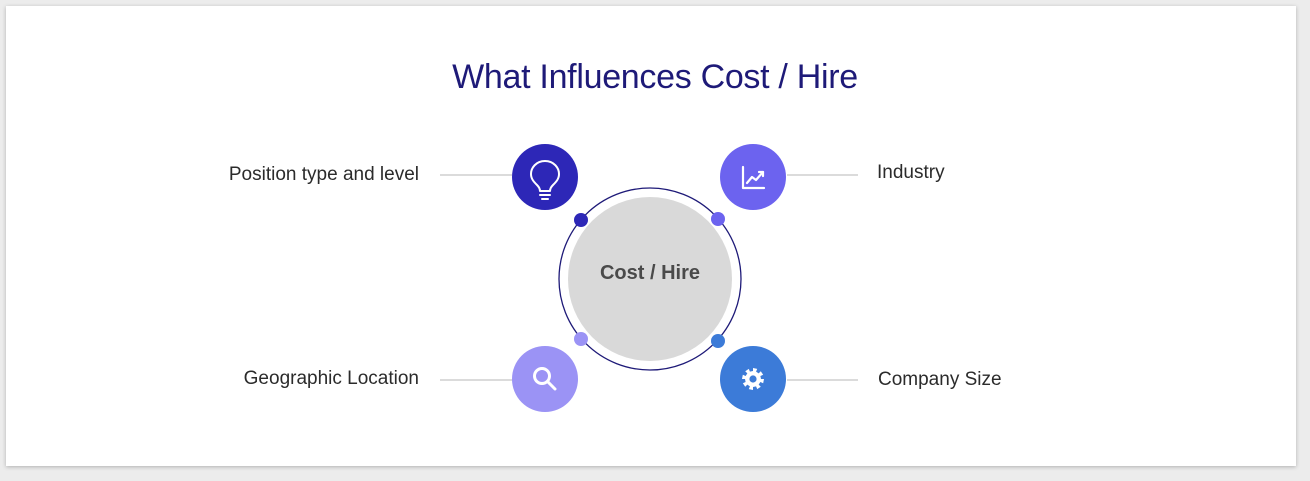  Describe the element at coordinates (331, 378) in the screenshot. I see `factor-label-geographic: Geographic Location` at that location.